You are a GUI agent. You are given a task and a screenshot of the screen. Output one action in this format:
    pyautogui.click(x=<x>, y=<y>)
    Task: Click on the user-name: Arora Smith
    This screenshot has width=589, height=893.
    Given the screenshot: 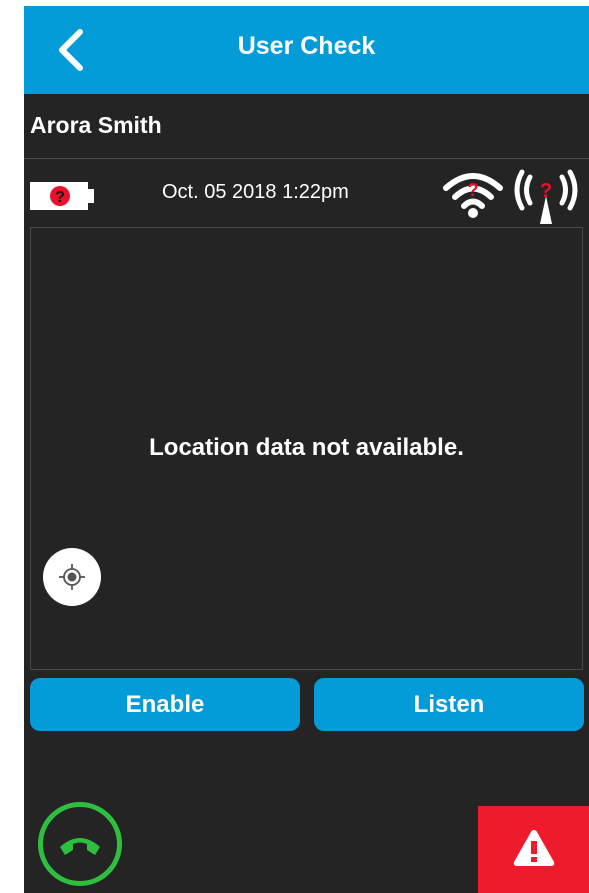 What is the action you would take?
    pyautogui.click(x=96, y=125)
    